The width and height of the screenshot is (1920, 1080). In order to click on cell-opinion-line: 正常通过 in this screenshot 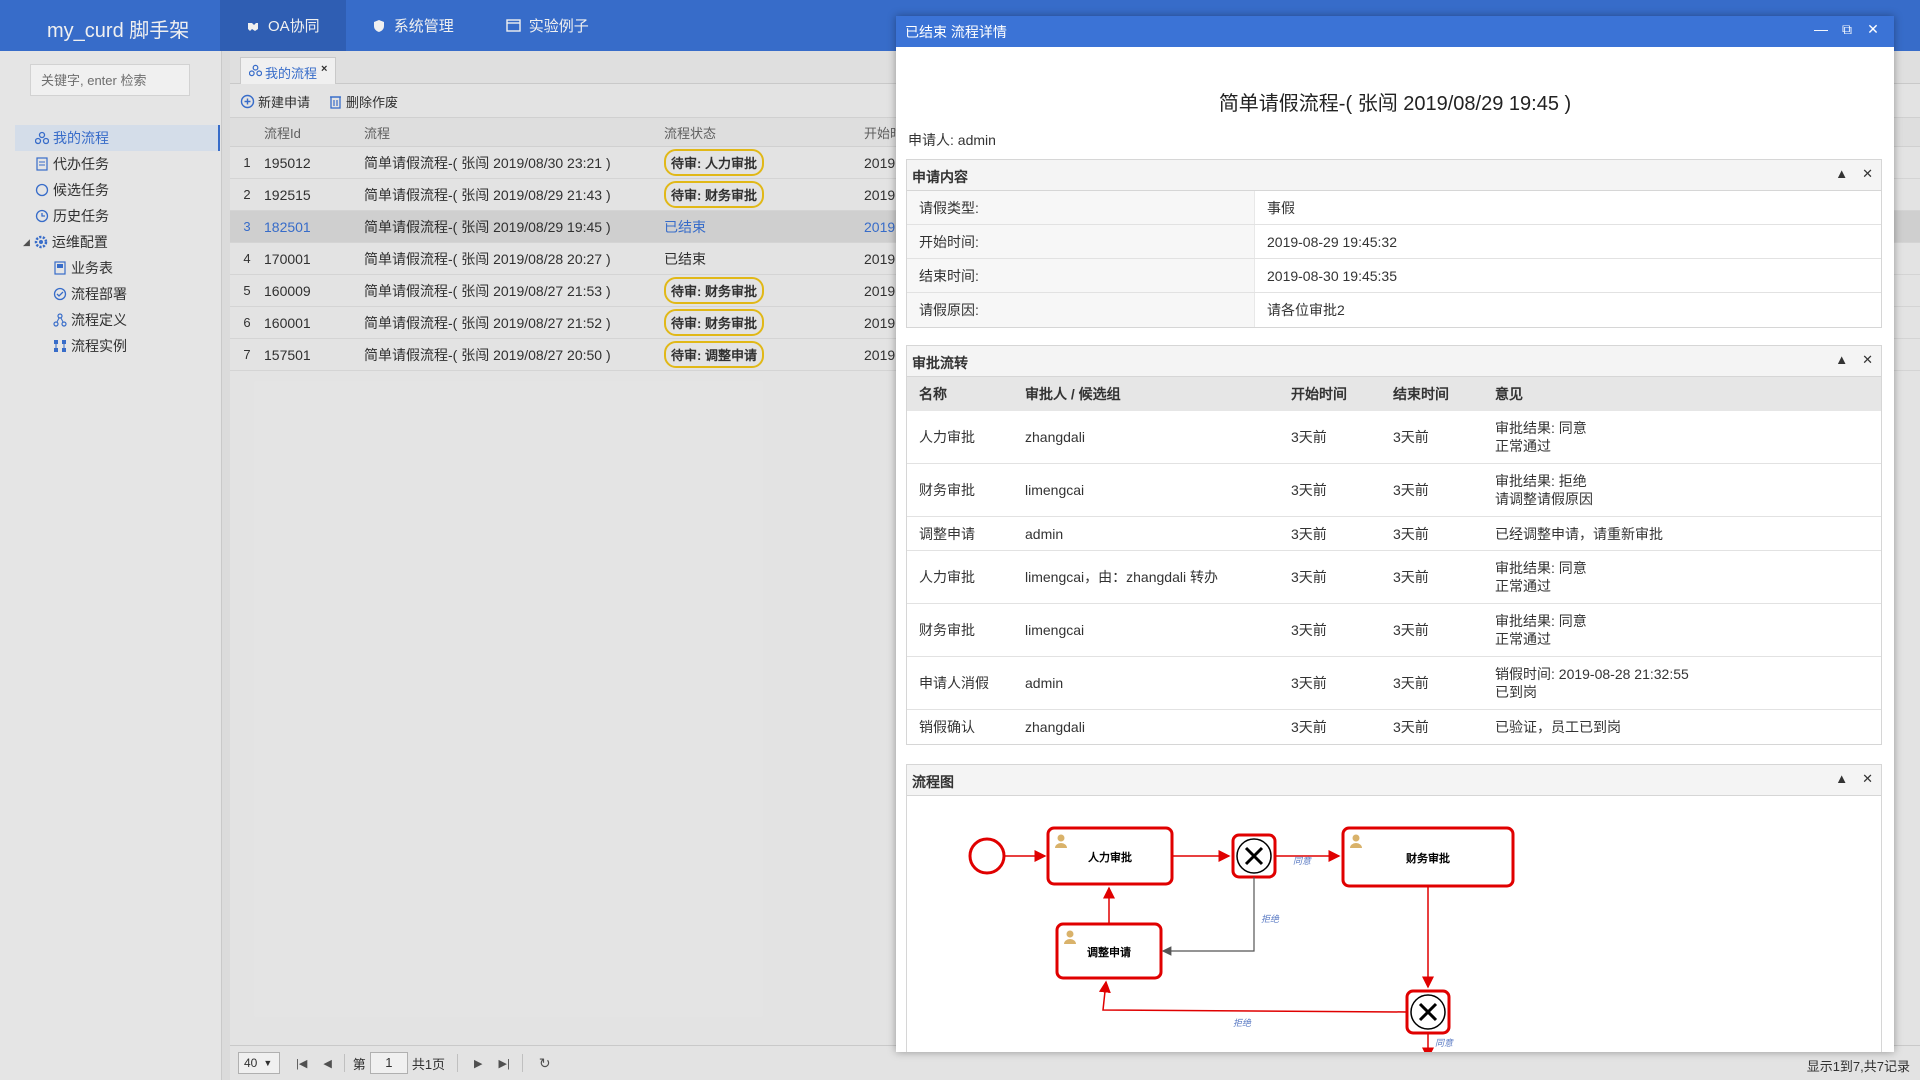, I will do `click(1523, 586)`.